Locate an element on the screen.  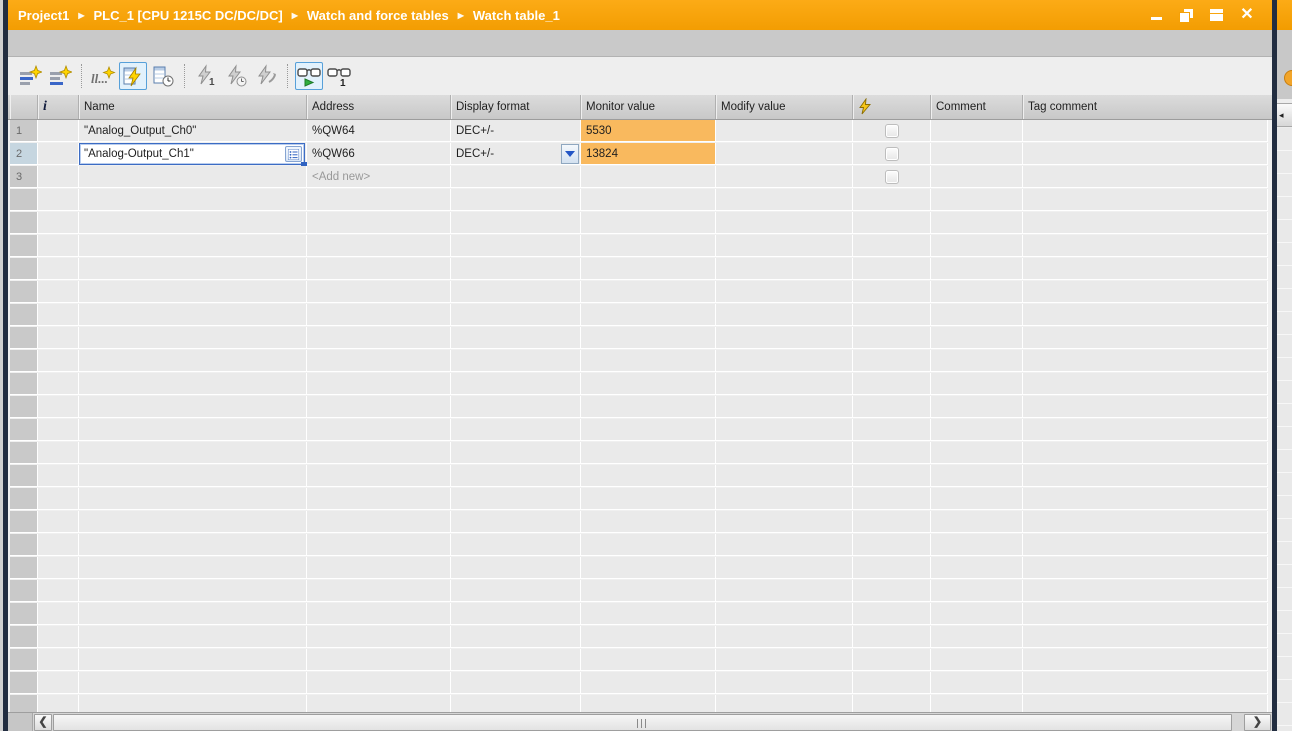
breadcrumb-watch-table-1: Watch table_1 is located at coordinates (516, 15).